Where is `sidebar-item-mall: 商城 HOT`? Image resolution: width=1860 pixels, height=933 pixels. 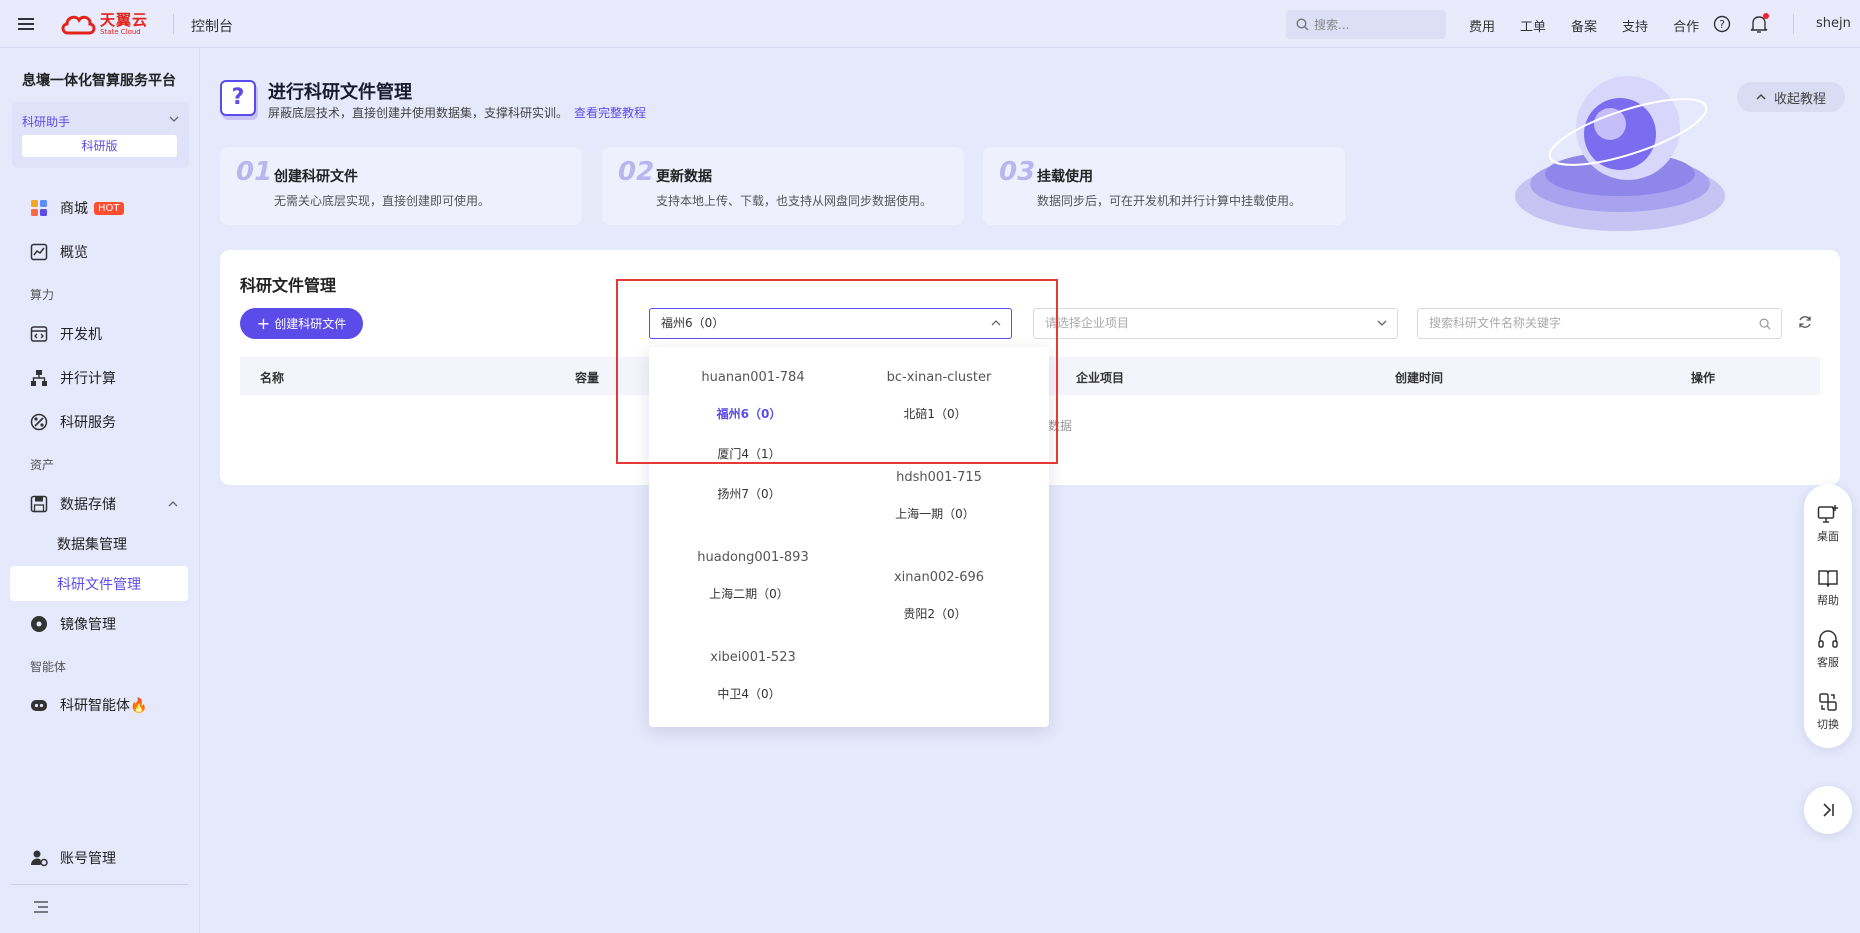 sidebar-item-mall: 商城 HOT is located at coordinates (77, 208).